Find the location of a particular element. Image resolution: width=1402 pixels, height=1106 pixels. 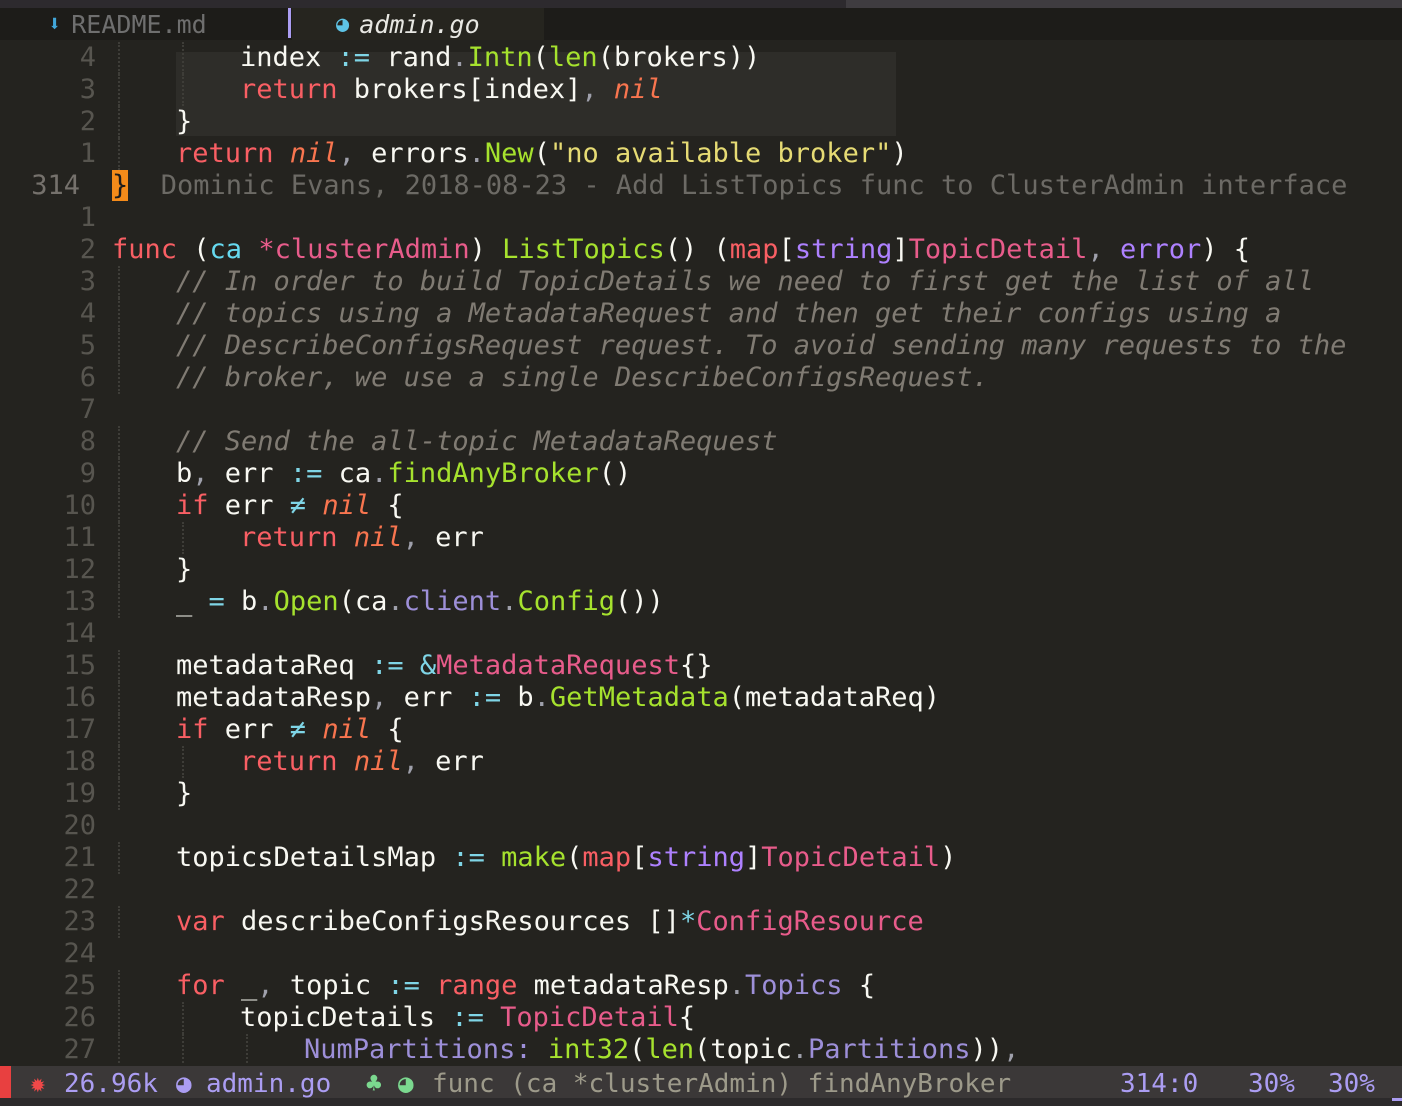

cursor: } is located at coordinates (120, 185).